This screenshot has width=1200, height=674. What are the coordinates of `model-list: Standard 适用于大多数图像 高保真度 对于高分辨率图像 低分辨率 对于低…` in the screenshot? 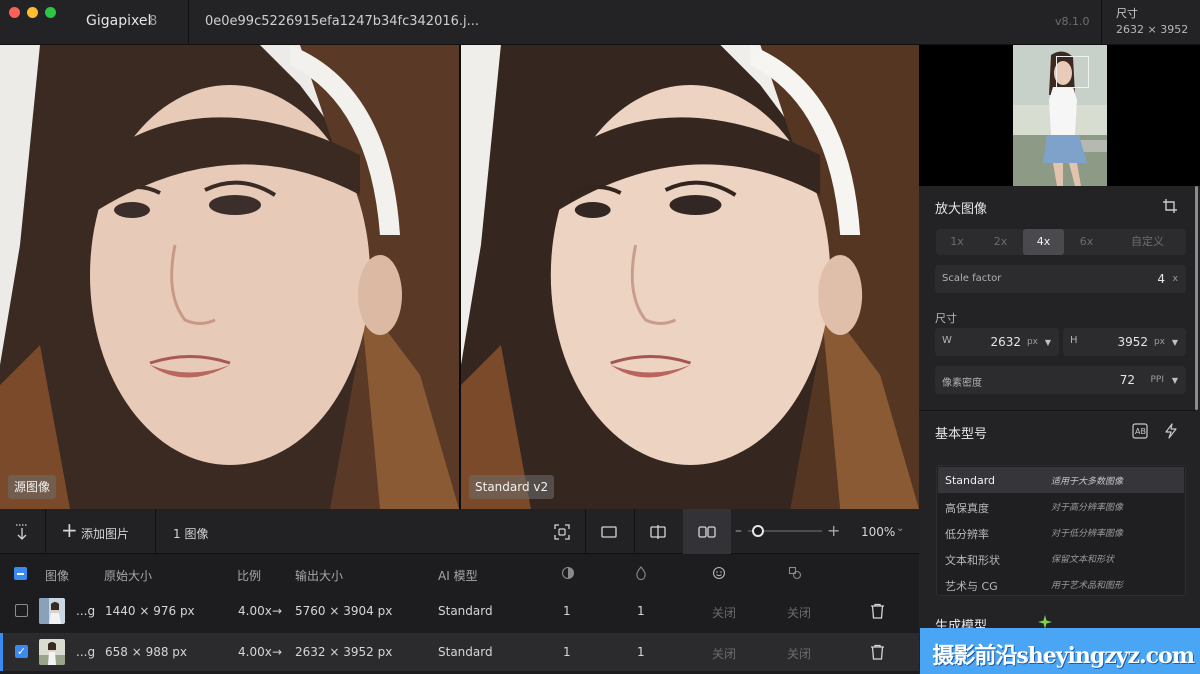 It's located at (1061, 530).